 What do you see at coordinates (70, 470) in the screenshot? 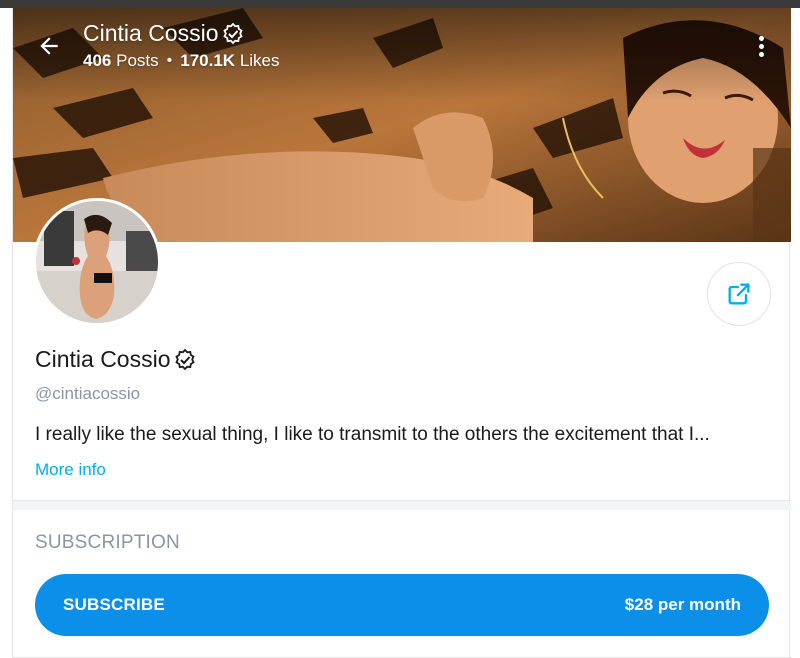
I see `more-info-link: More info` at bounding box center [70, 470].